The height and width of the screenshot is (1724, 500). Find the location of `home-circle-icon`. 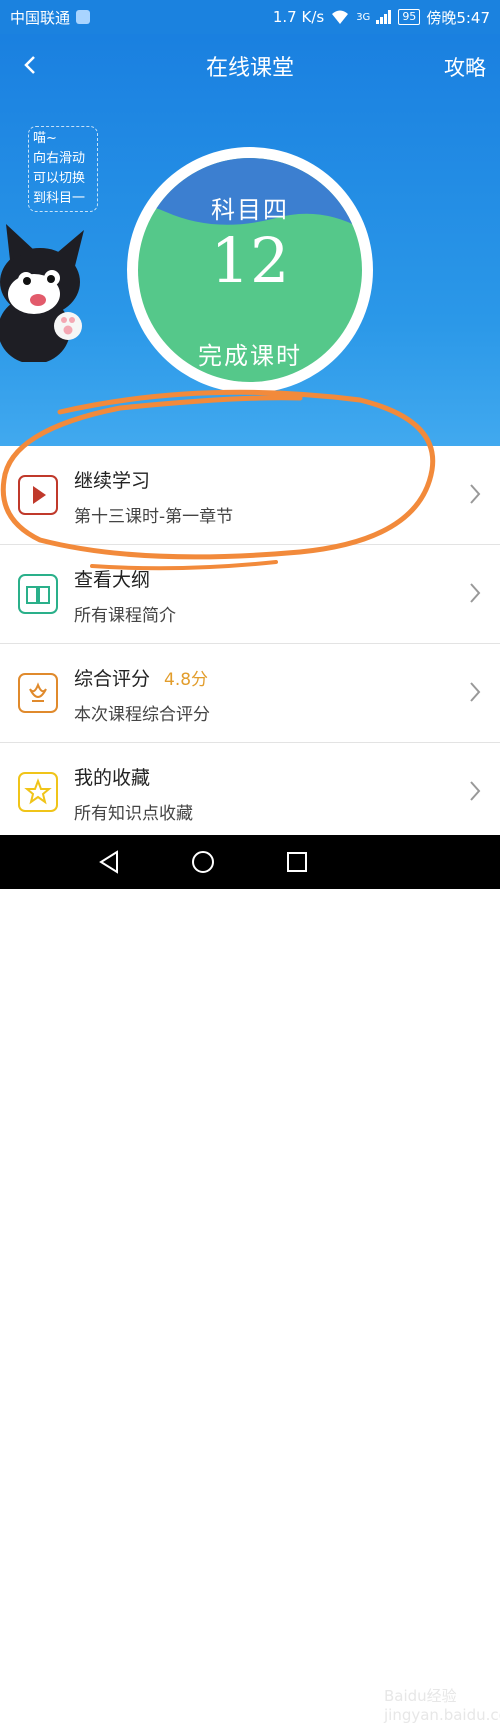

home-circle-icon is located at coordinates (203, 862).